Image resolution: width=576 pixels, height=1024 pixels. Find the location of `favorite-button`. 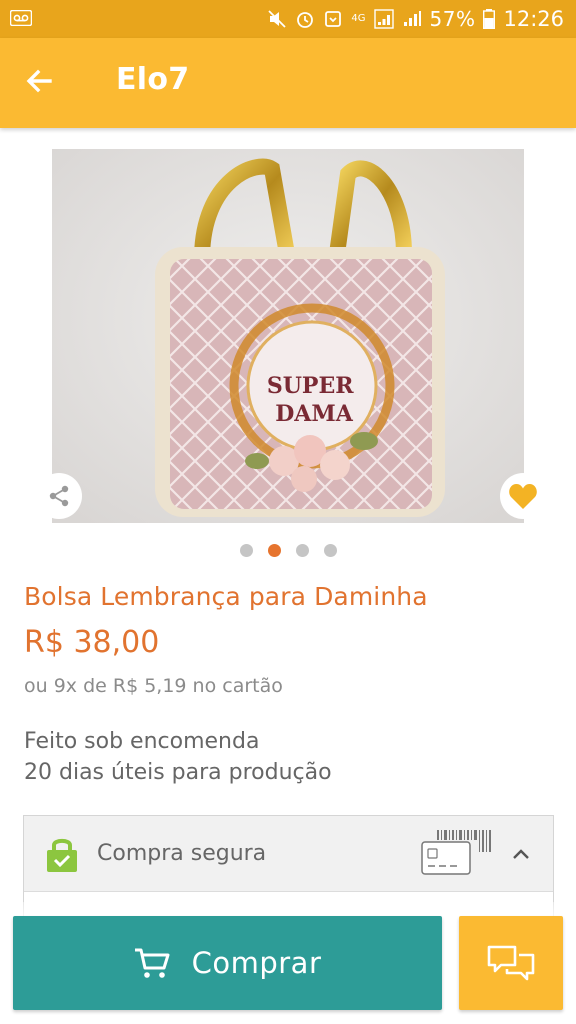

favorite-button is located at coordinates (523, 496).